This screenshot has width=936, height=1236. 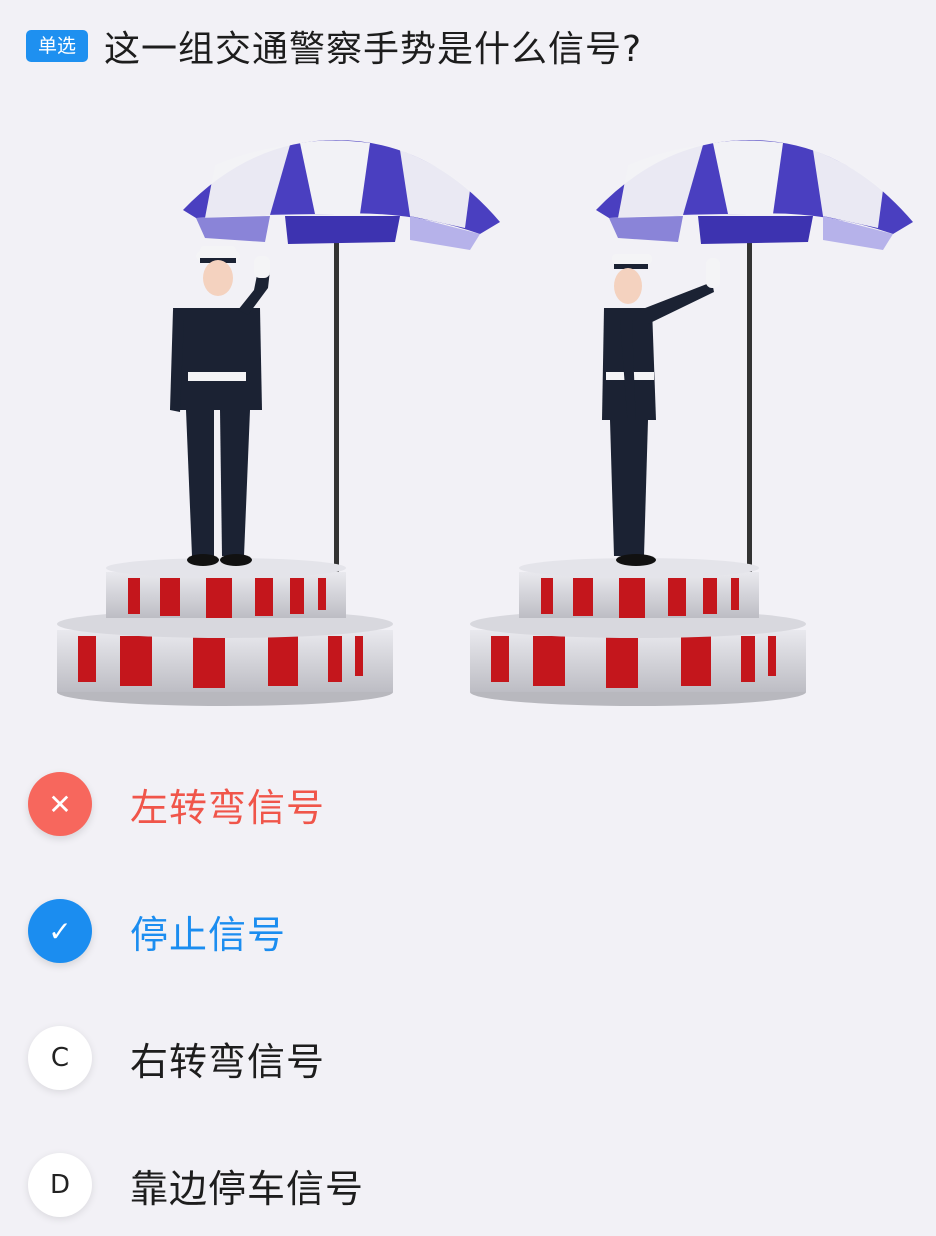 I want to click on option-a: ✕ 左转弯信号, so click(x=176, y=804).